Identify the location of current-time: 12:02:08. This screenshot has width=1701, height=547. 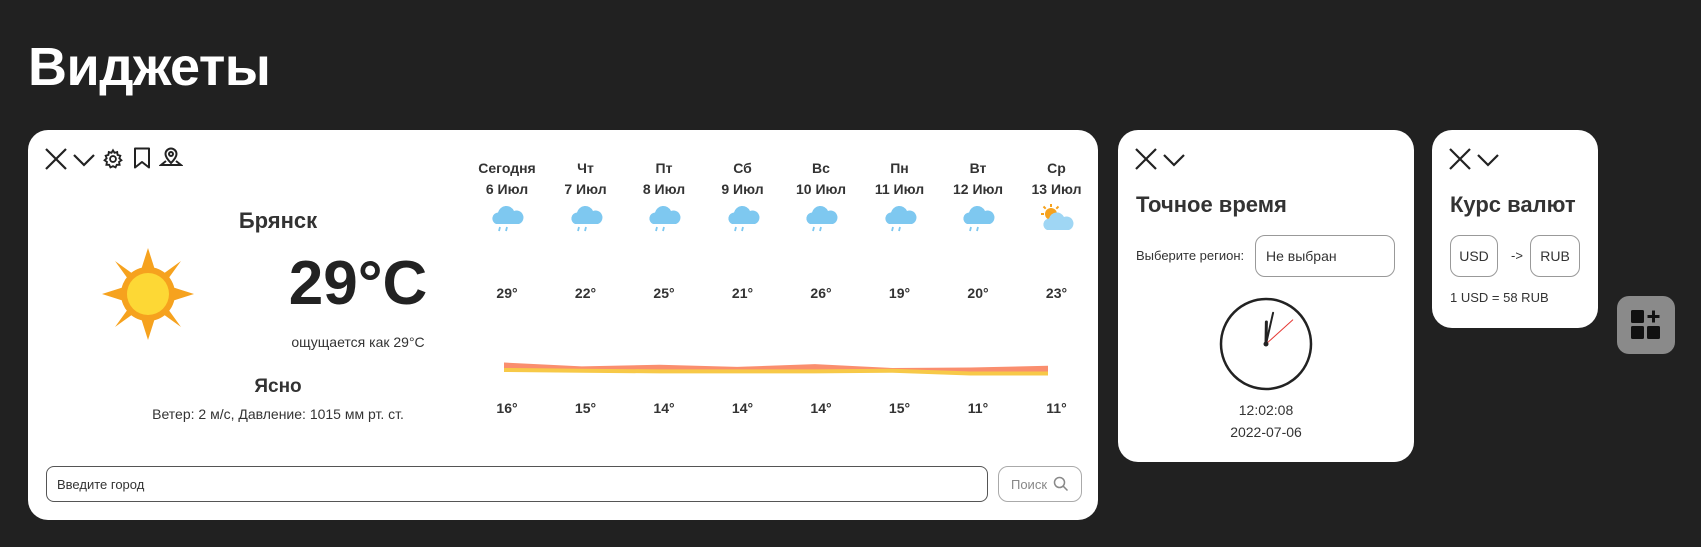
(1266, 410).